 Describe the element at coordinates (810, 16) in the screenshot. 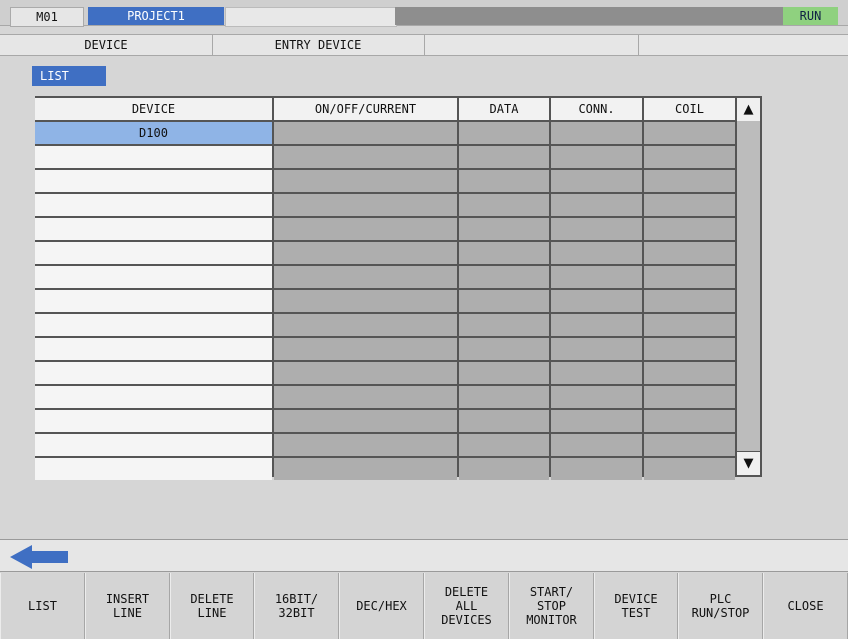

I see `run-status-badge: RUN` at that location.